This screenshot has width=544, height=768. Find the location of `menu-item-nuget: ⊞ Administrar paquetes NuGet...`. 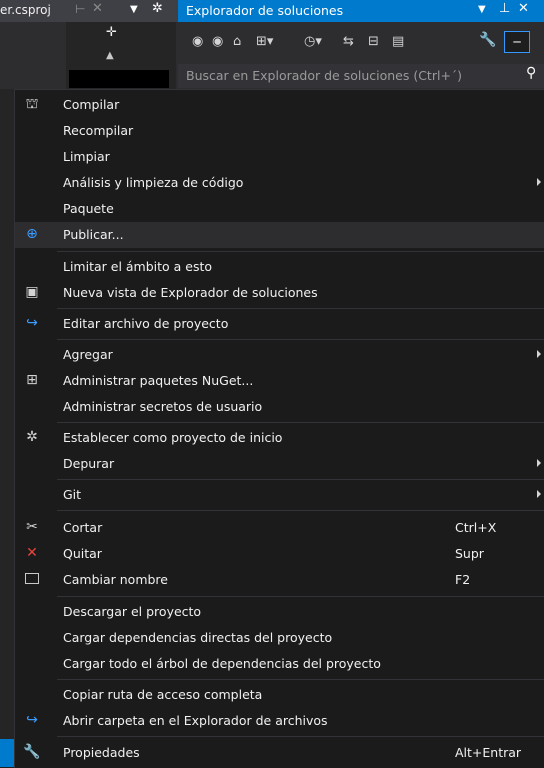

menu-item-nuget: ⊞ Administrar paquetes NuGet... is located at coordinates (279, 381).